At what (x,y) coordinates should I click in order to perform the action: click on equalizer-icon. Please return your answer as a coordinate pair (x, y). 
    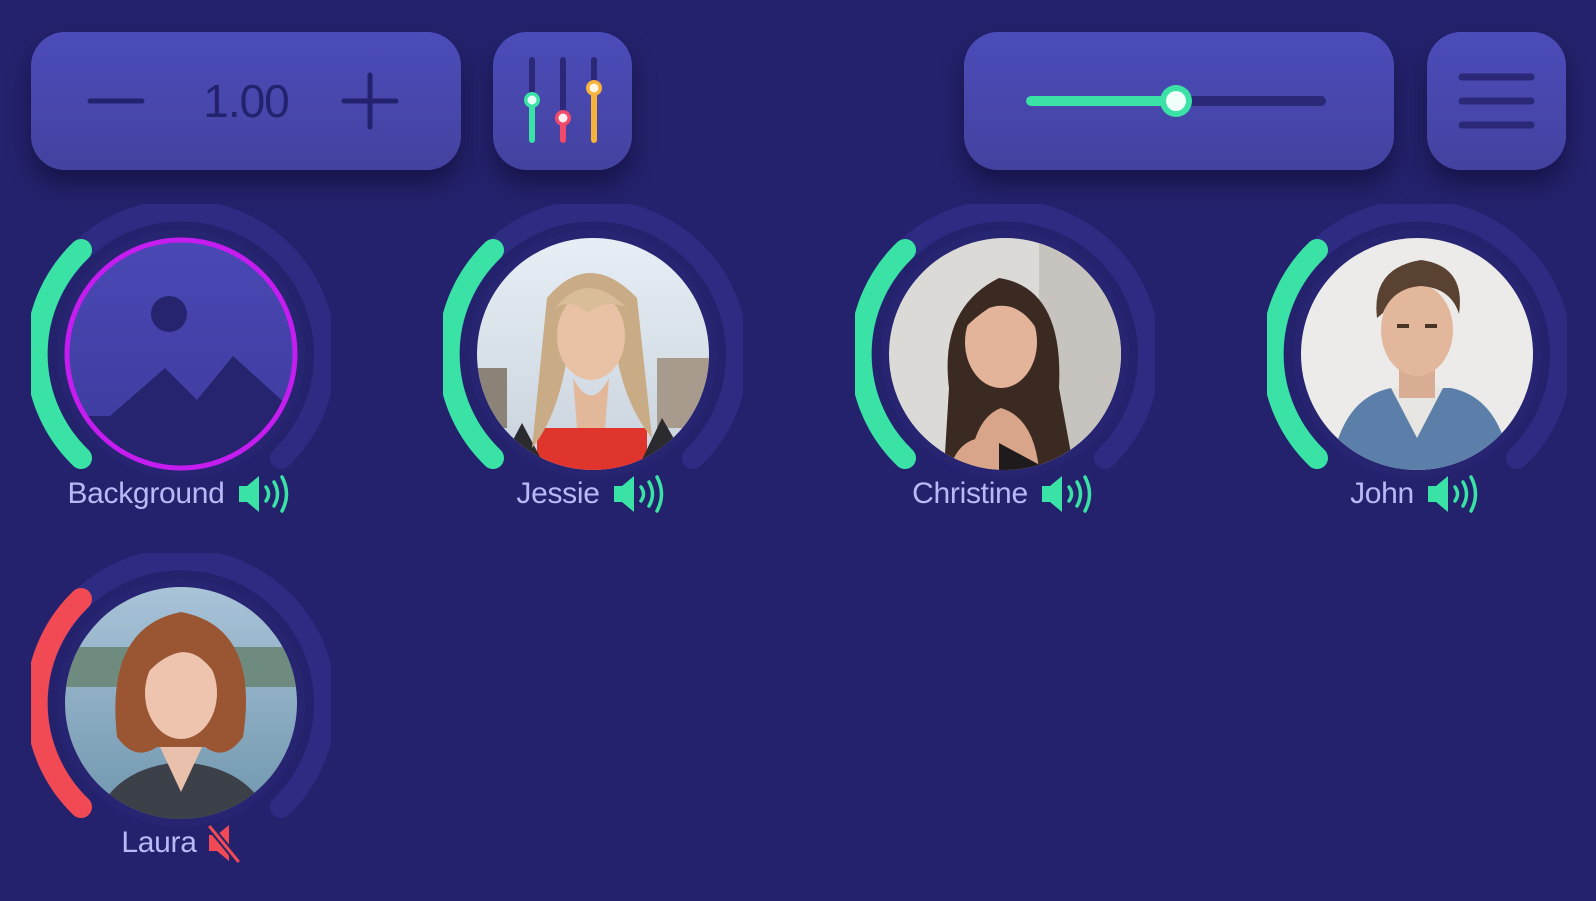
    Looking at the image, I should click on (563, 100).